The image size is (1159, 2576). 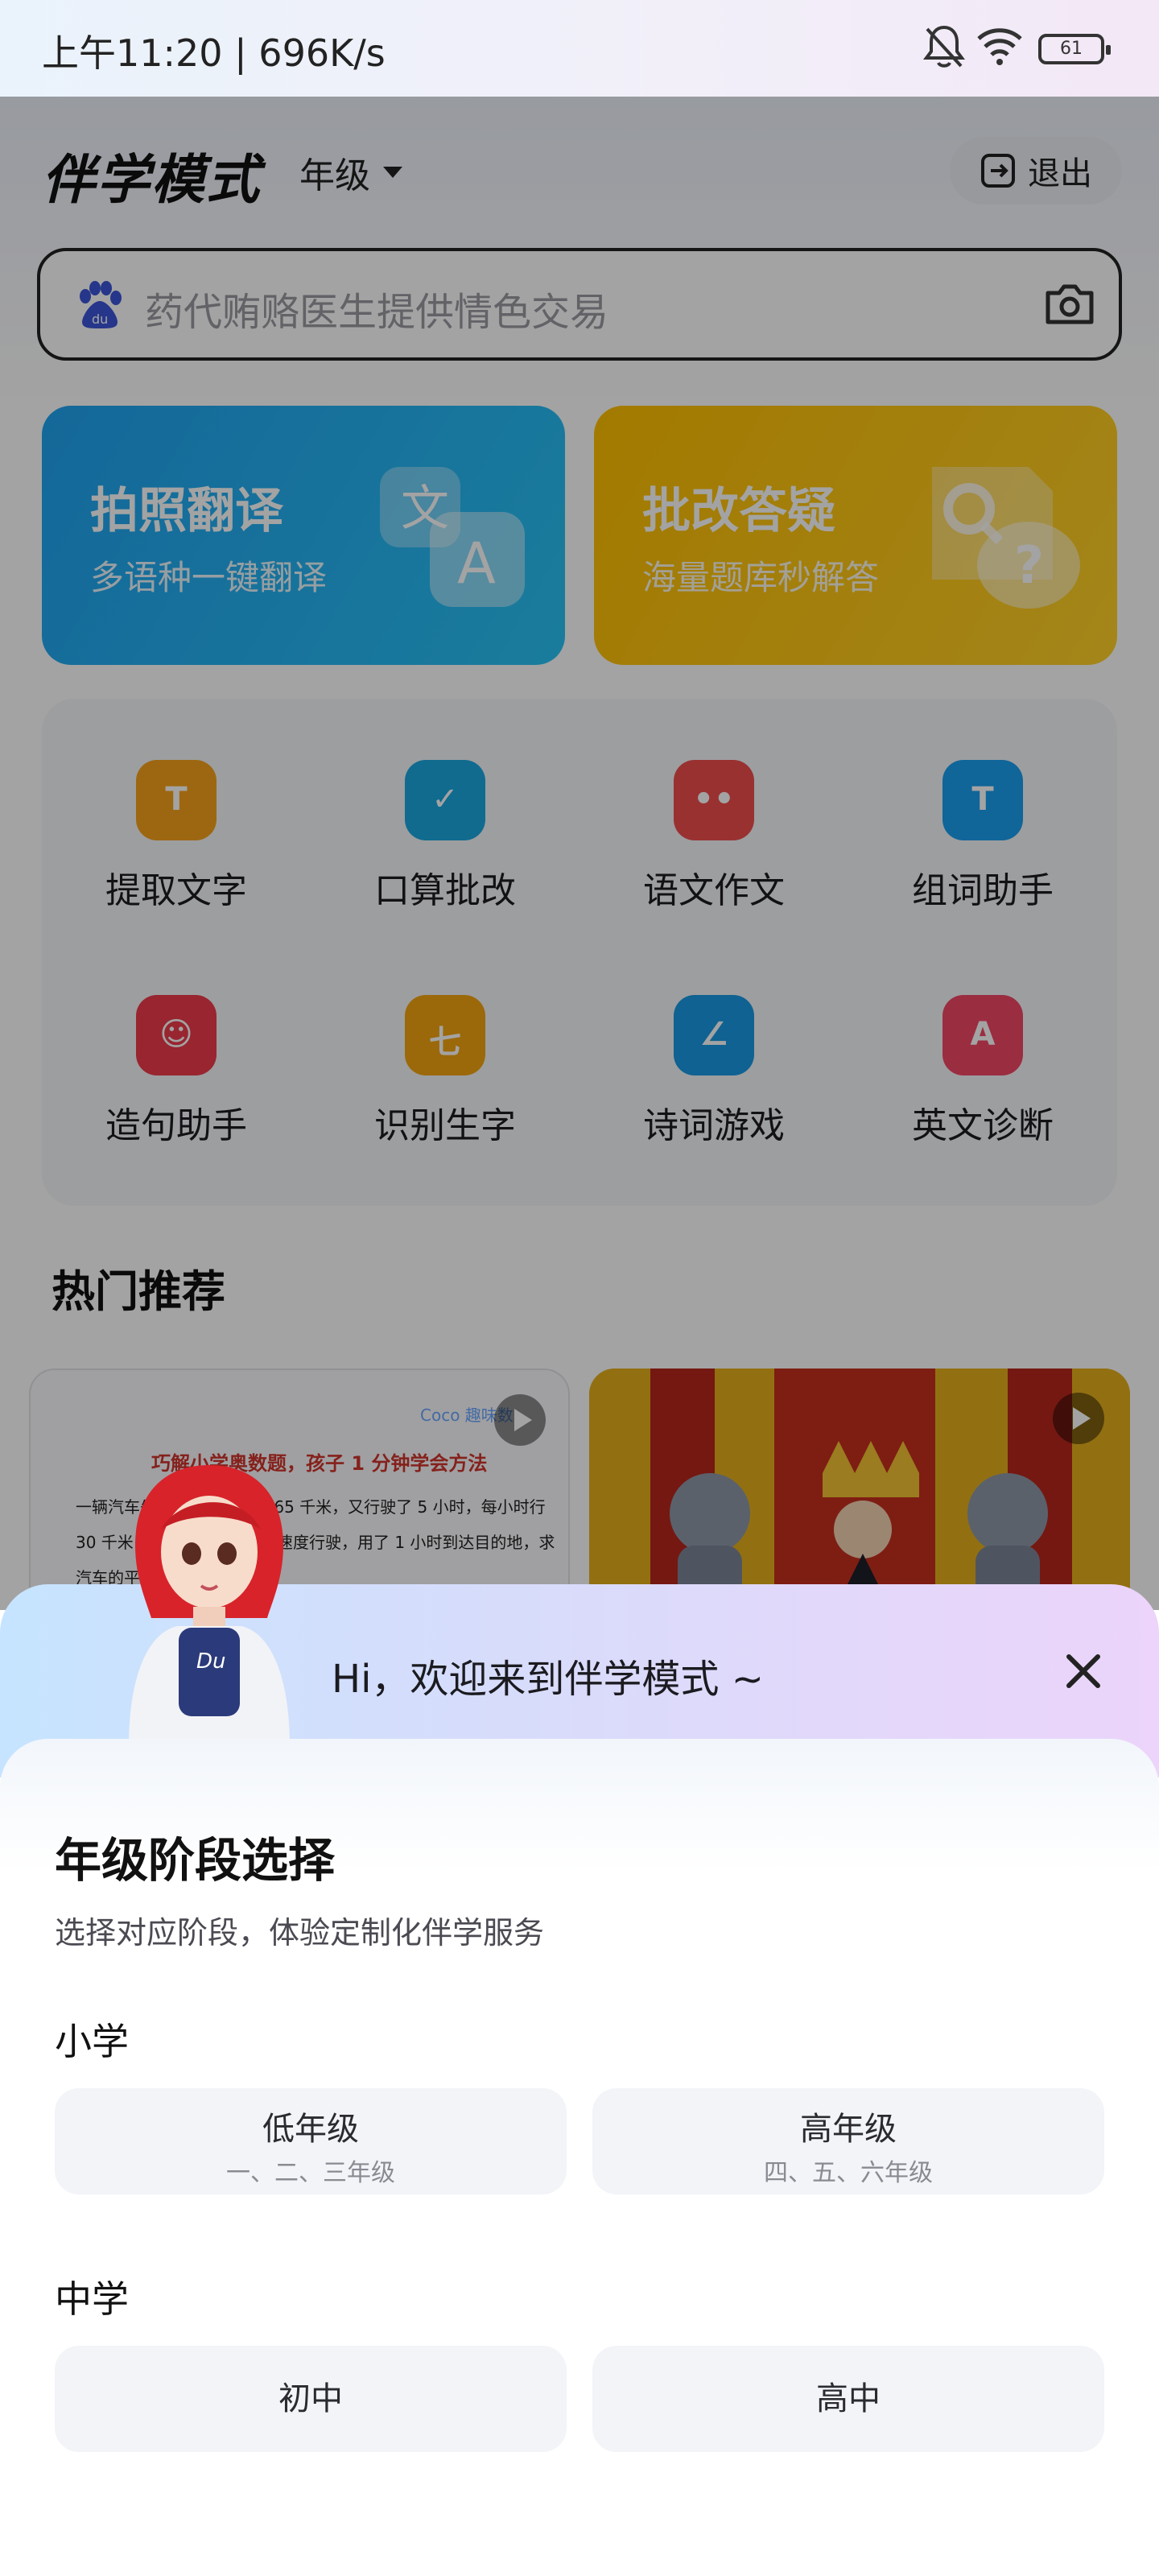 I want to click on welcome-text: Hi，欢迎来到伴学模式 ~, so click(x=548, y=1680).